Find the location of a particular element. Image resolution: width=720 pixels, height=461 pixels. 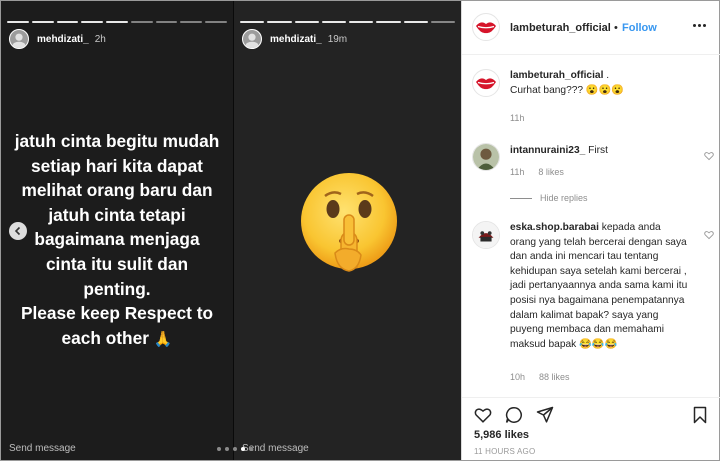

pray-emoji: 🙏 is located at coordinates (163, 339).